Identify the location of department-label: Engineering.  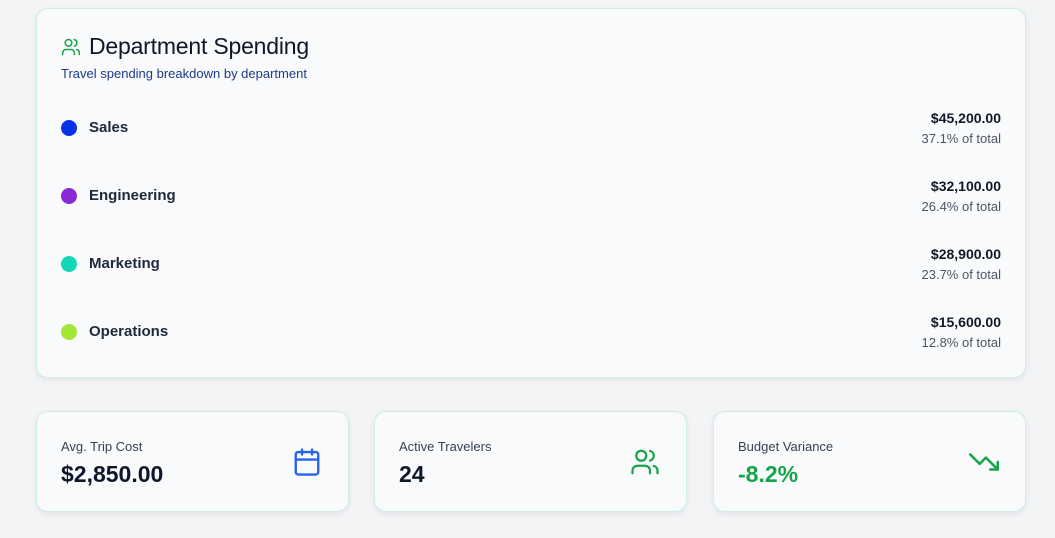
(118, 195).